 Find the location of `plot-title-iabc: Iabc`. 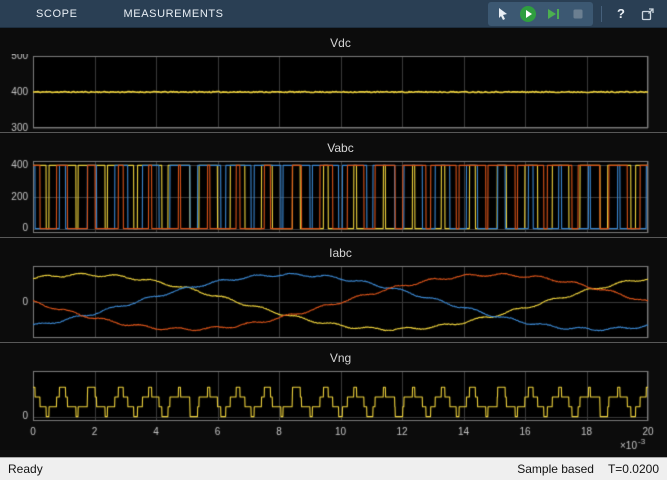

plot-title-iabc: Iabc is located at coordinates (340, 253).